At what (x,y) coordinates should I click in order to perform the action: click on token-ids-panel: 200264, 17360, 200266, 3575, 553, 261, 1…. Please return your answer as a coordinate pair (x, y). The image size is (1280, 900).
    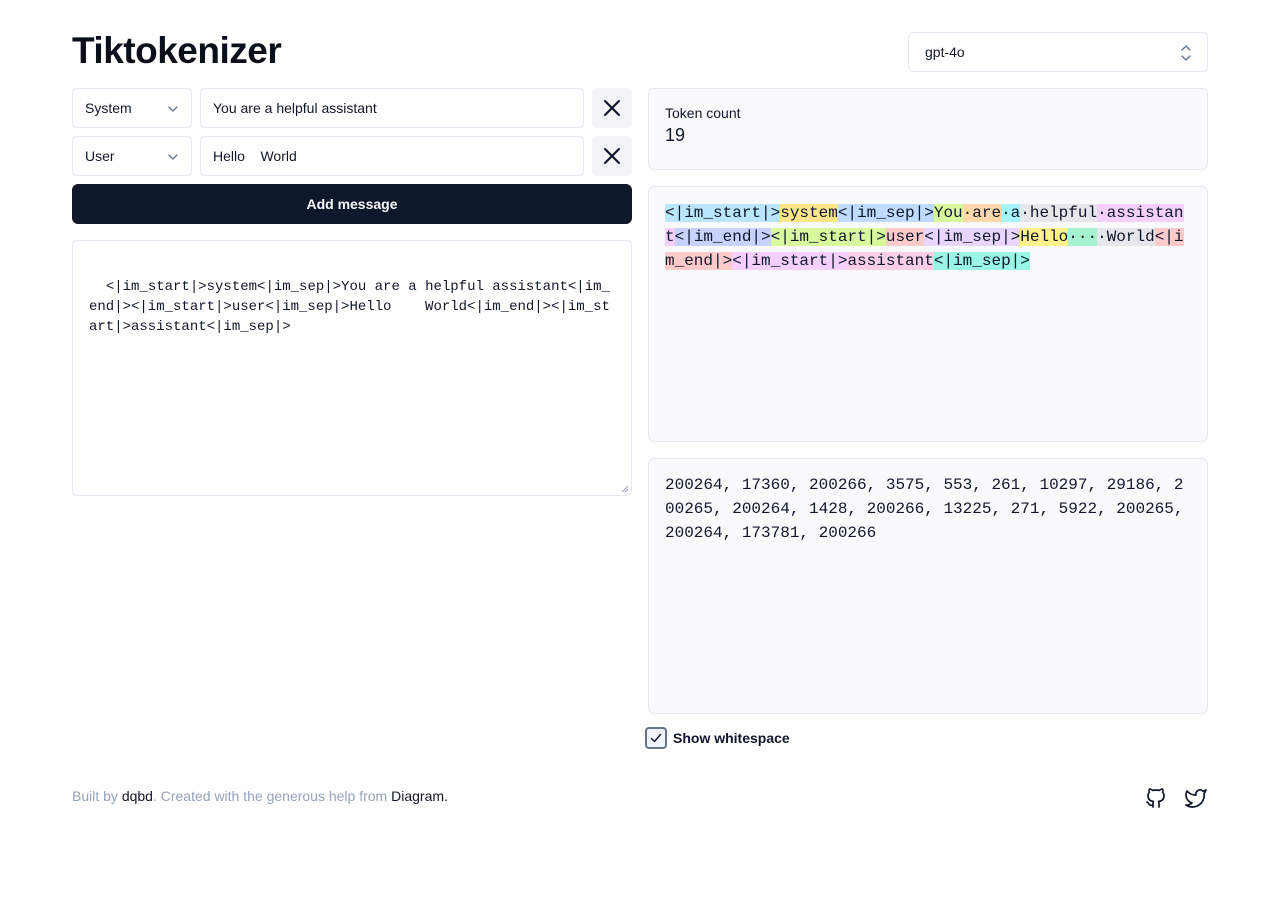
    Looking at the image, I should click on (928, 586).